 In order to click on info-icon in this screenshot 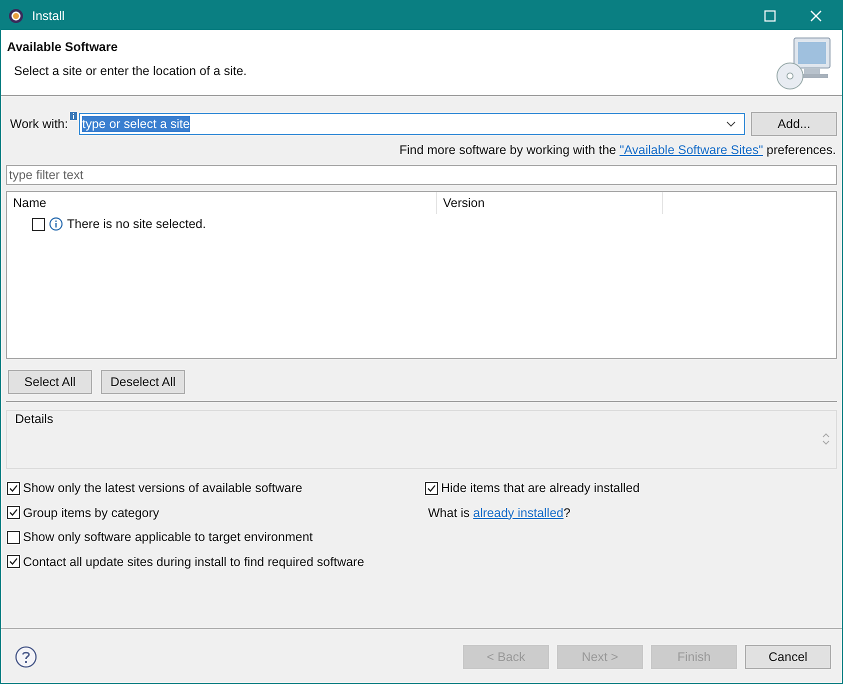, I will do `click(56, 224)`.